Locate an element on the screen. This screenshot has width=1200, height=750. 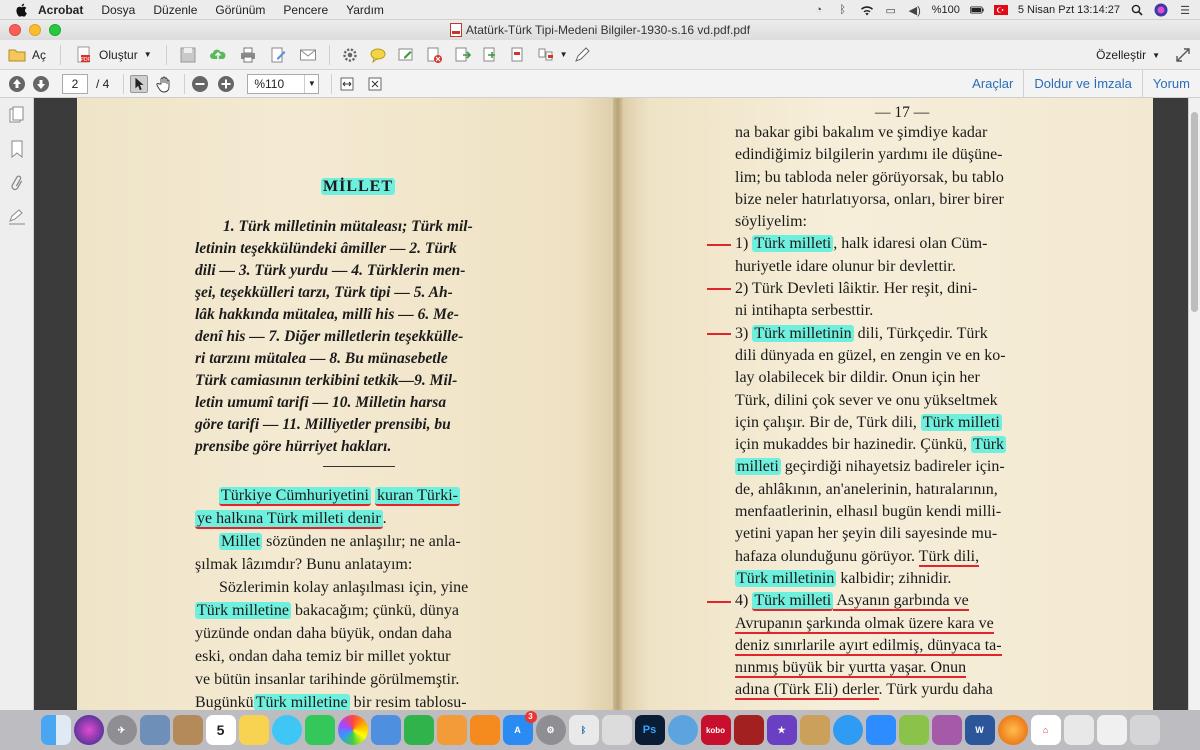
imovie-icon: ★ is located at coordinates (781, 730).